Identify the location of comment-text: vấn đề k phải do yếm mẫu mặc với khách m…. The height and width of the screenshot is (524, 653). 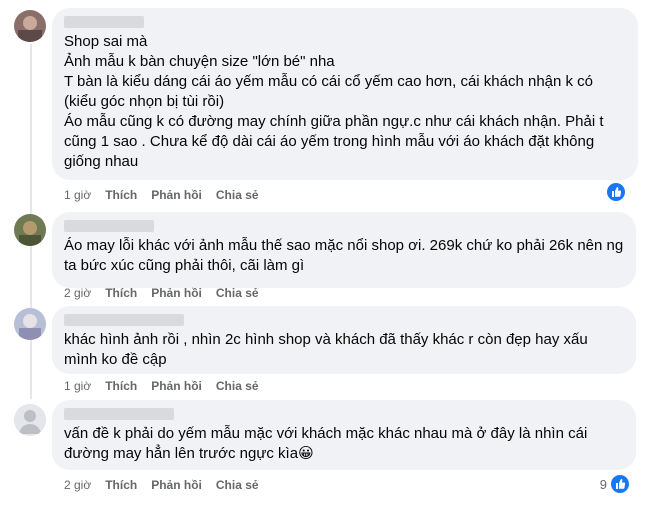
(328, 443).